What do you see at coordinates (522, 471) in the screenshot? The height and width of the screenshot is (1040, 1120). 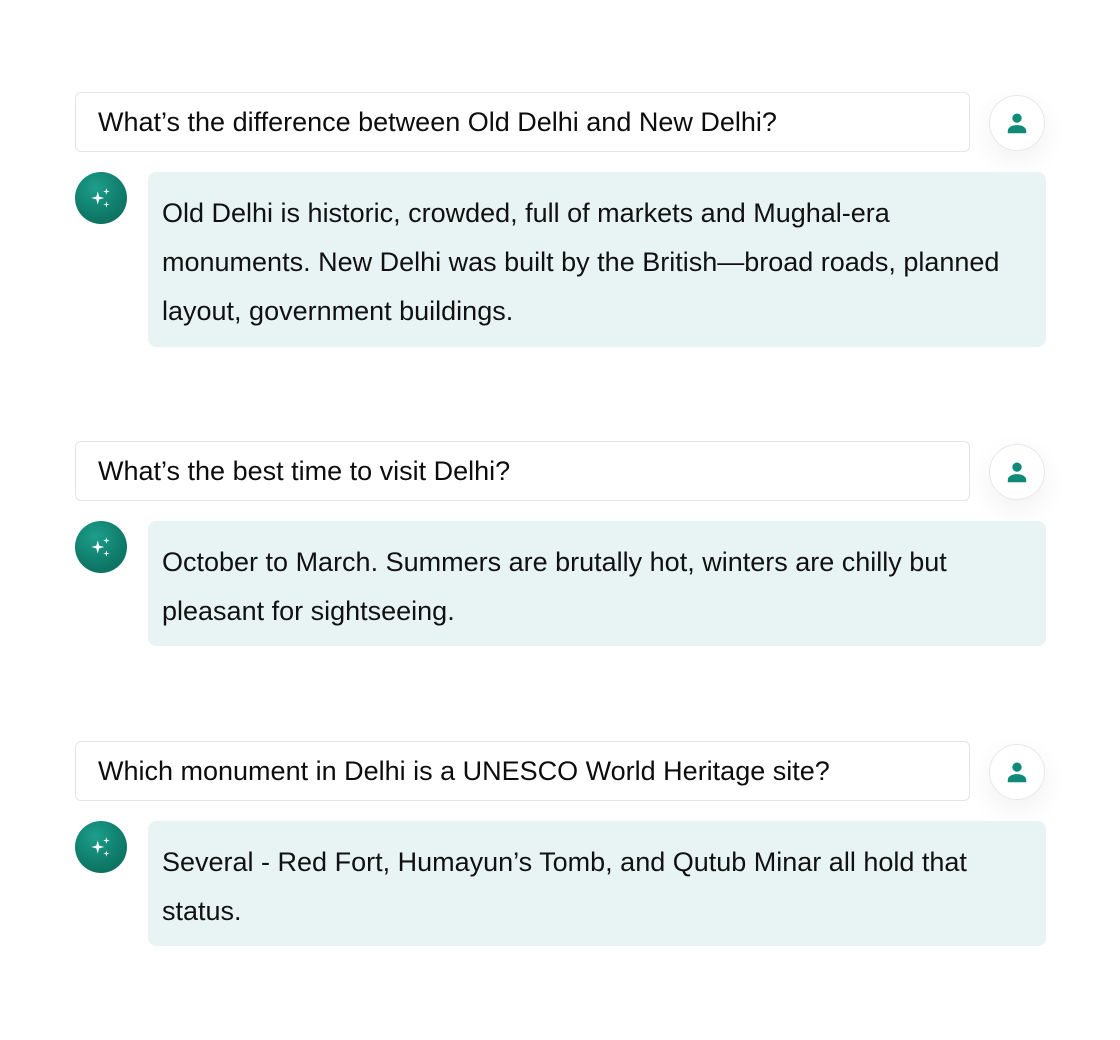 I see `user-question: What’s the best time to visit Delhi?` at bounding box center [522, 471].